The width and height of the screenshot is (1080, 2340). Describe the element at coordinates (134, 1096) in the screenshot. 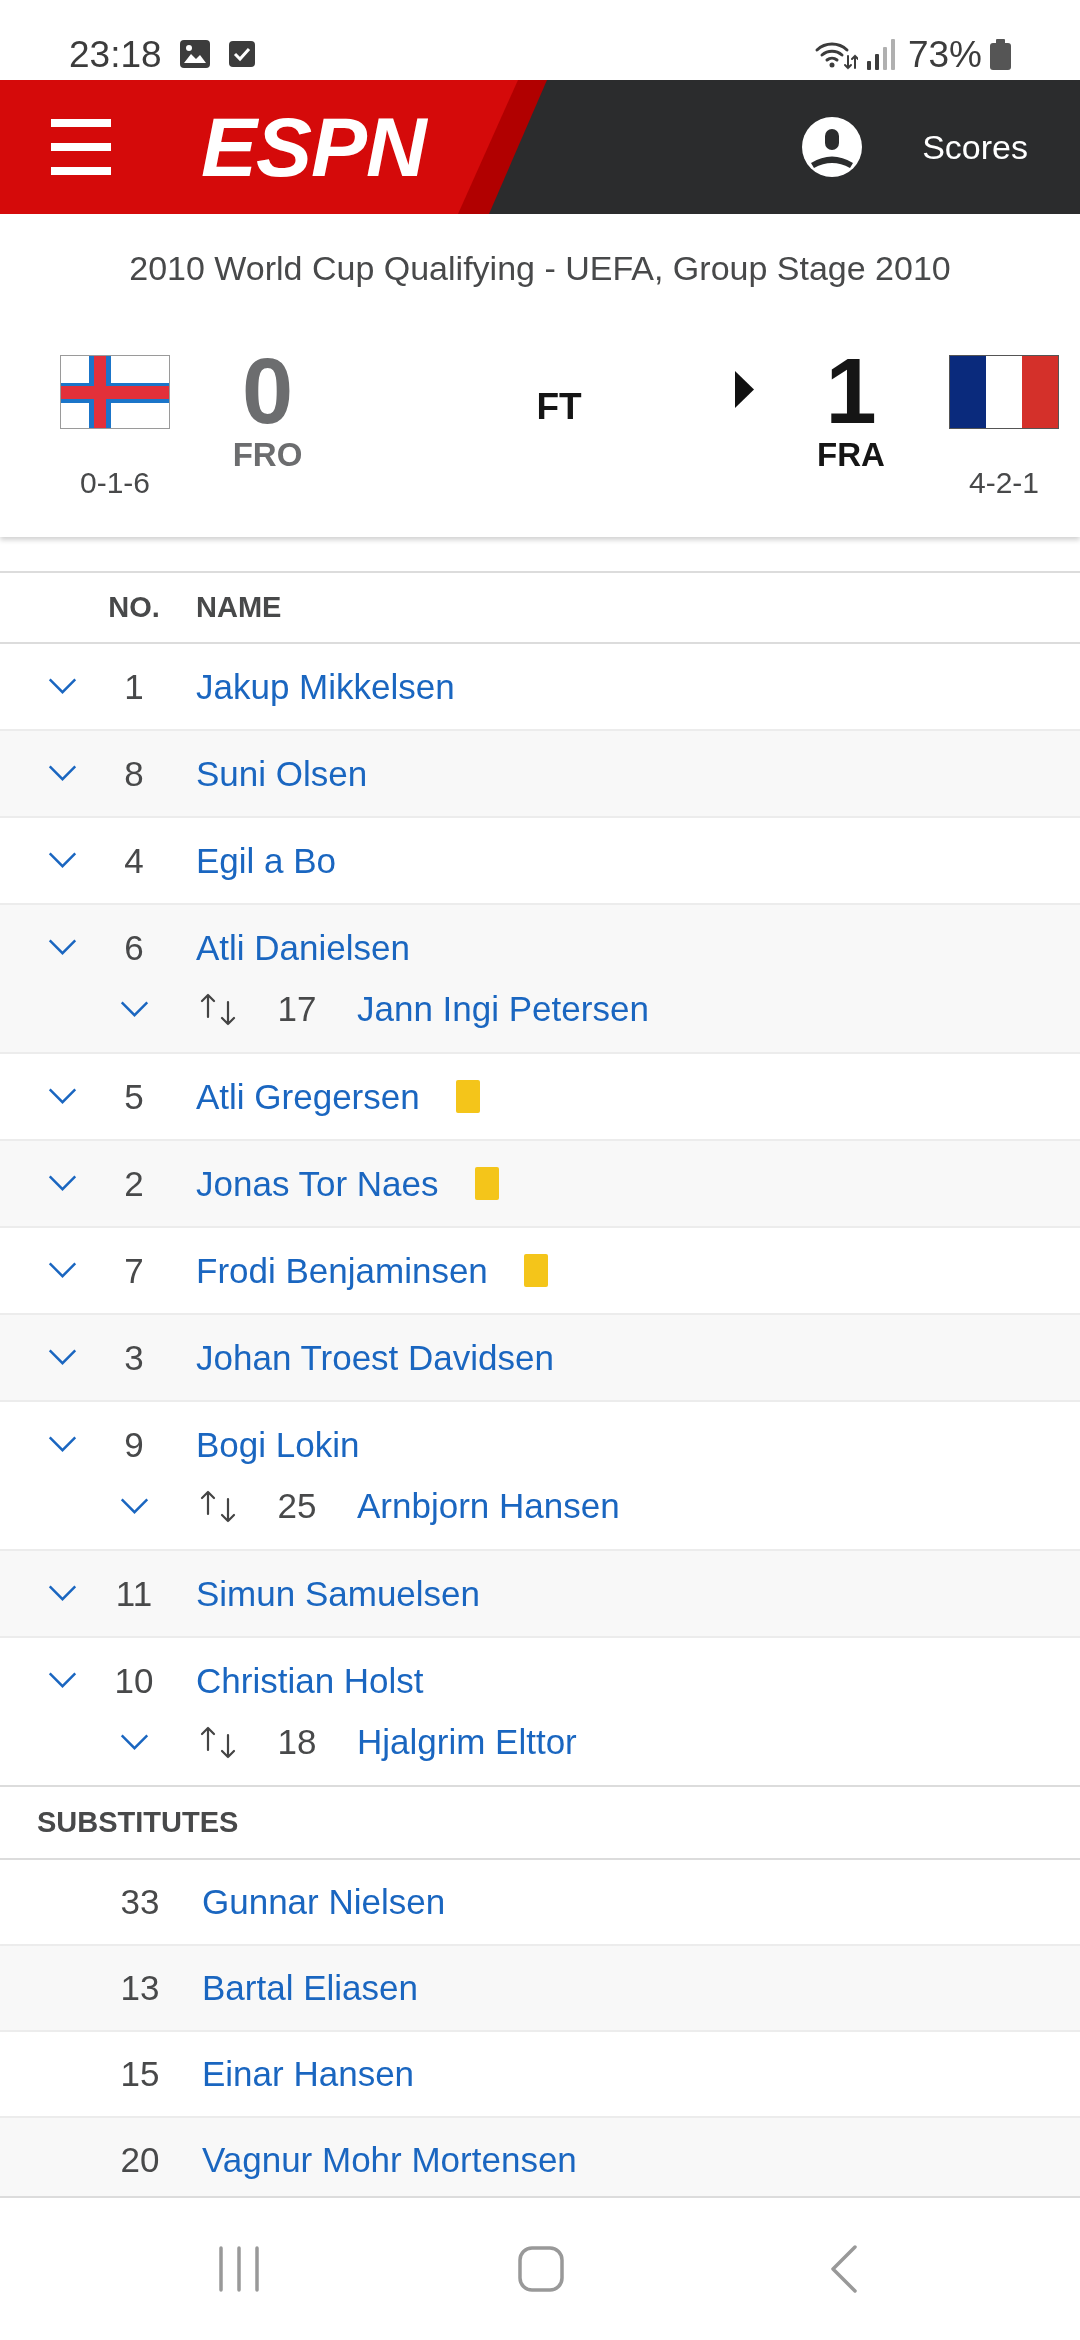

I see `jersey-number: 5` at that location.